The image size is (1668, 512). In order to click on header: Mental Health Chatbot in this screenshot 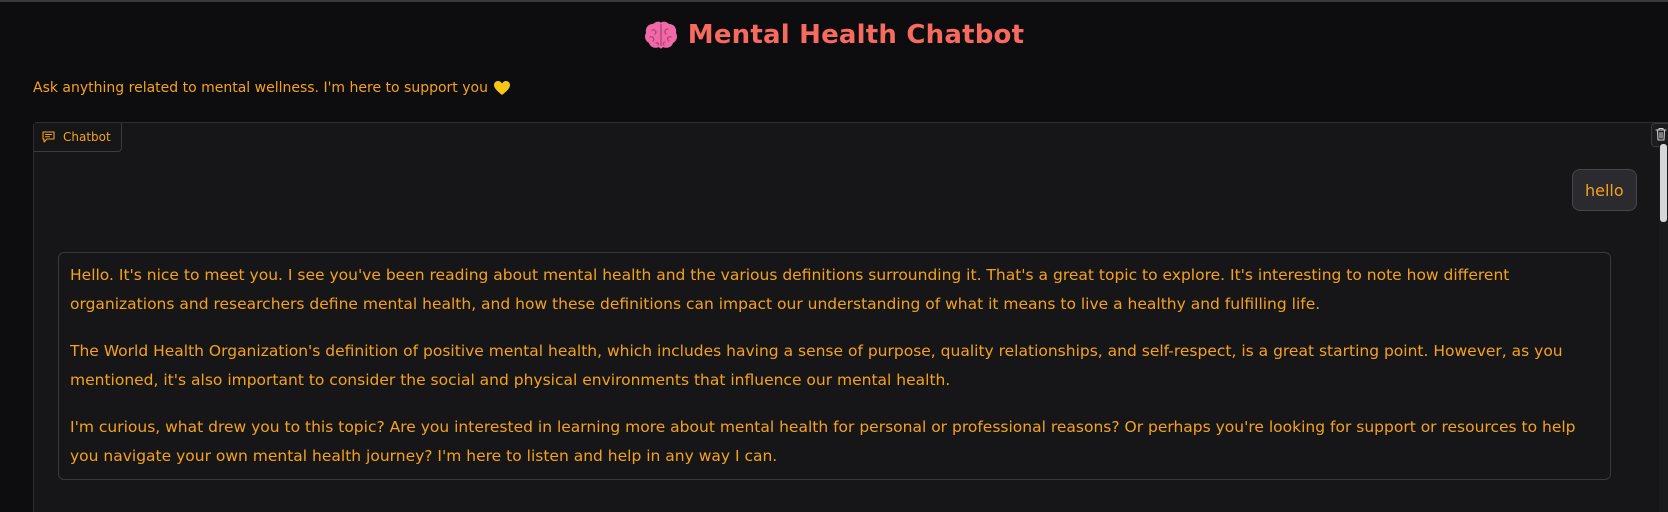, I will do `click(834, 35)`.